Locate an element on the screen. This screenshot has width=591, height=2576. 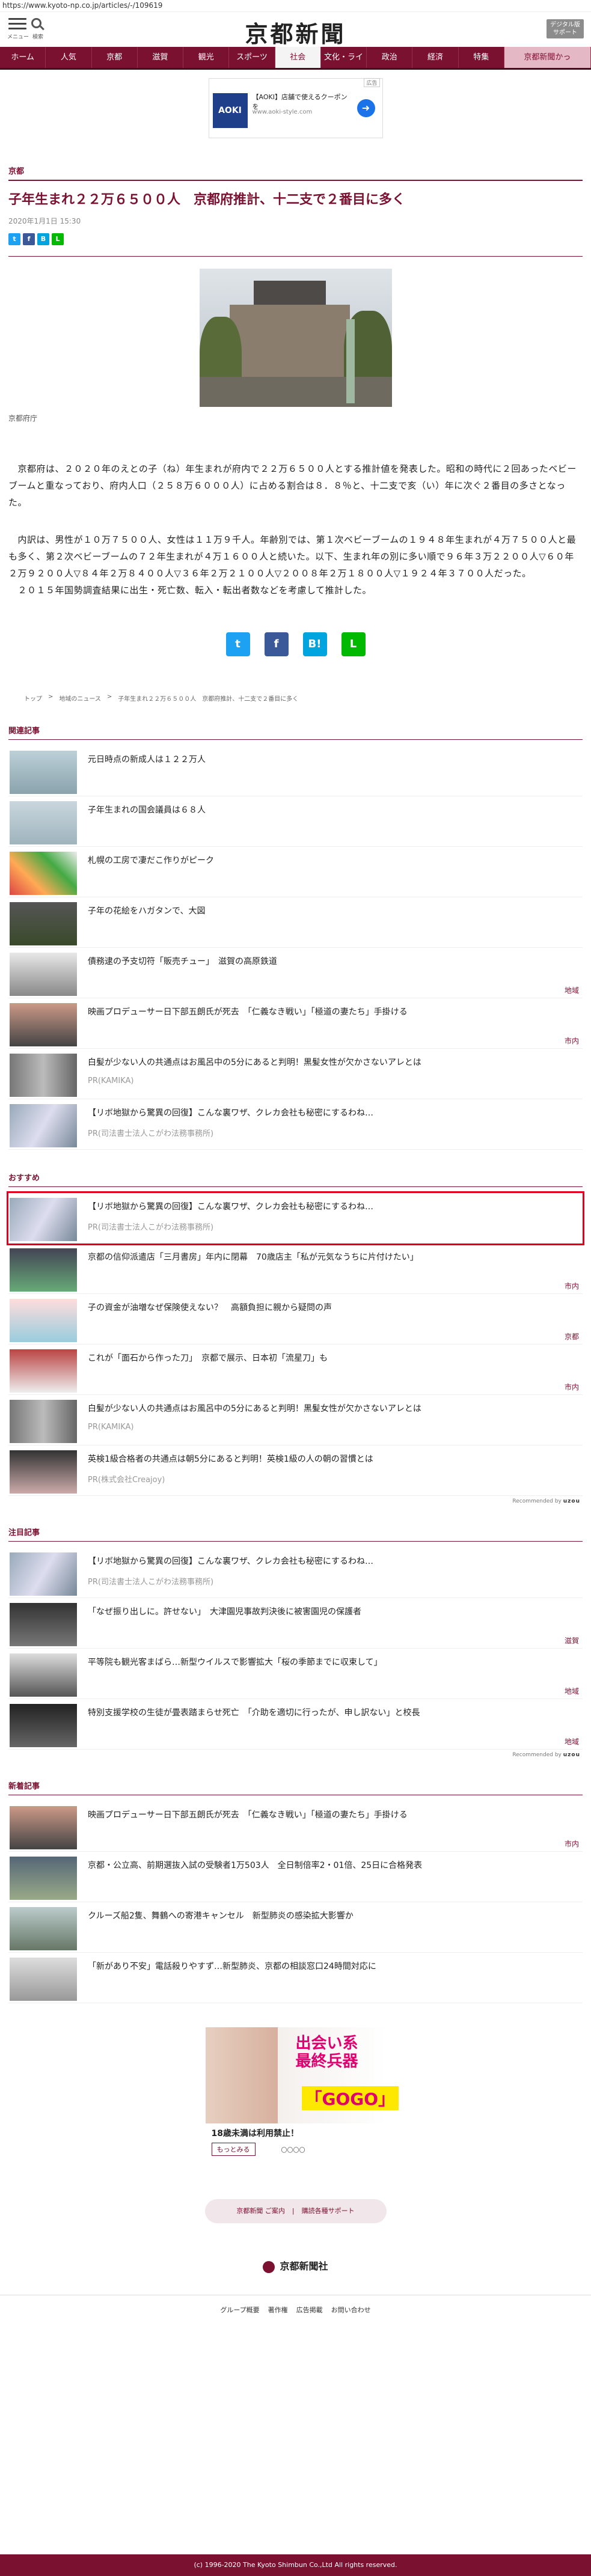
footer-link-group: グループ概要 is located at coordinates (239, 2310).